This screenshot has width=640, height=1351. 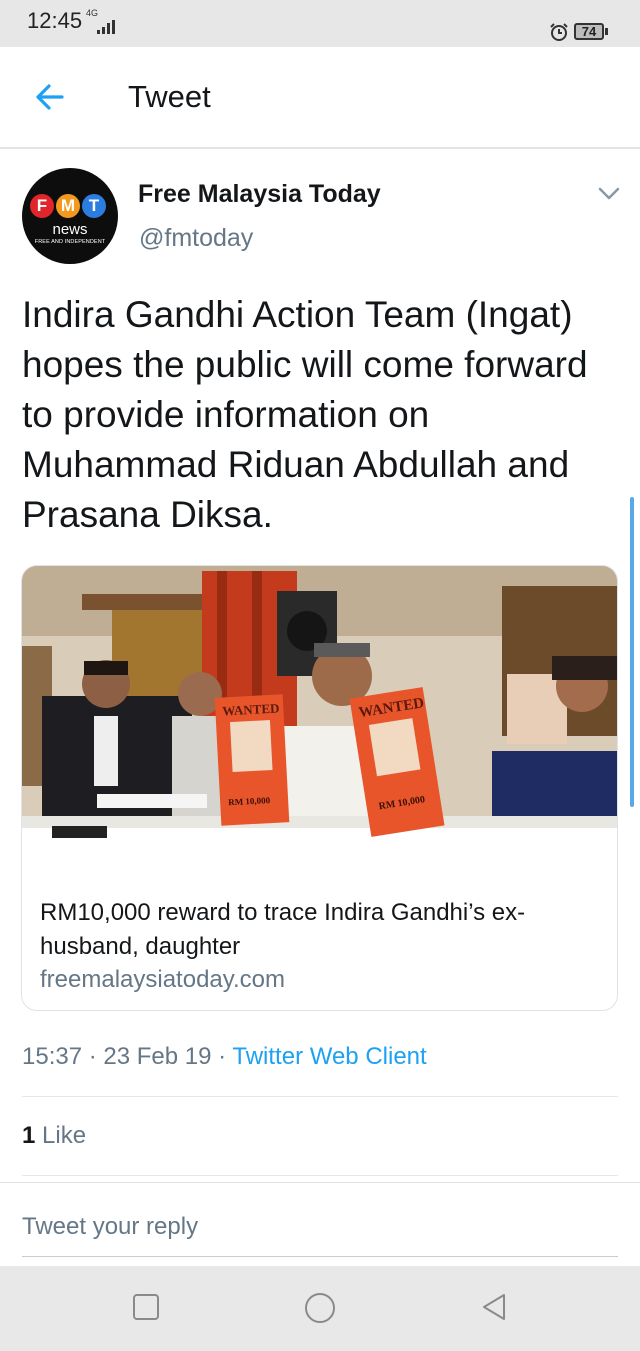 I want to click on tweet-client-link: Twitter Web Client, so click(x=329, y=1056).